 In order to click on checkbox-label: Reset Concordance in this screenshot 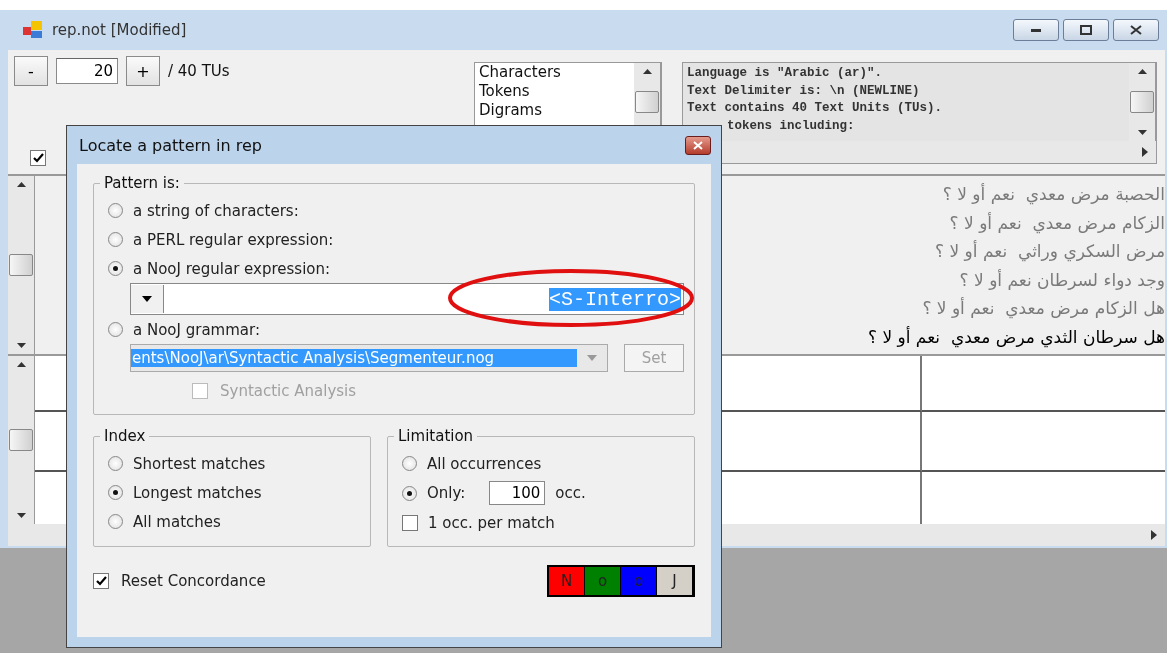, I will do `click(193, 581)`.